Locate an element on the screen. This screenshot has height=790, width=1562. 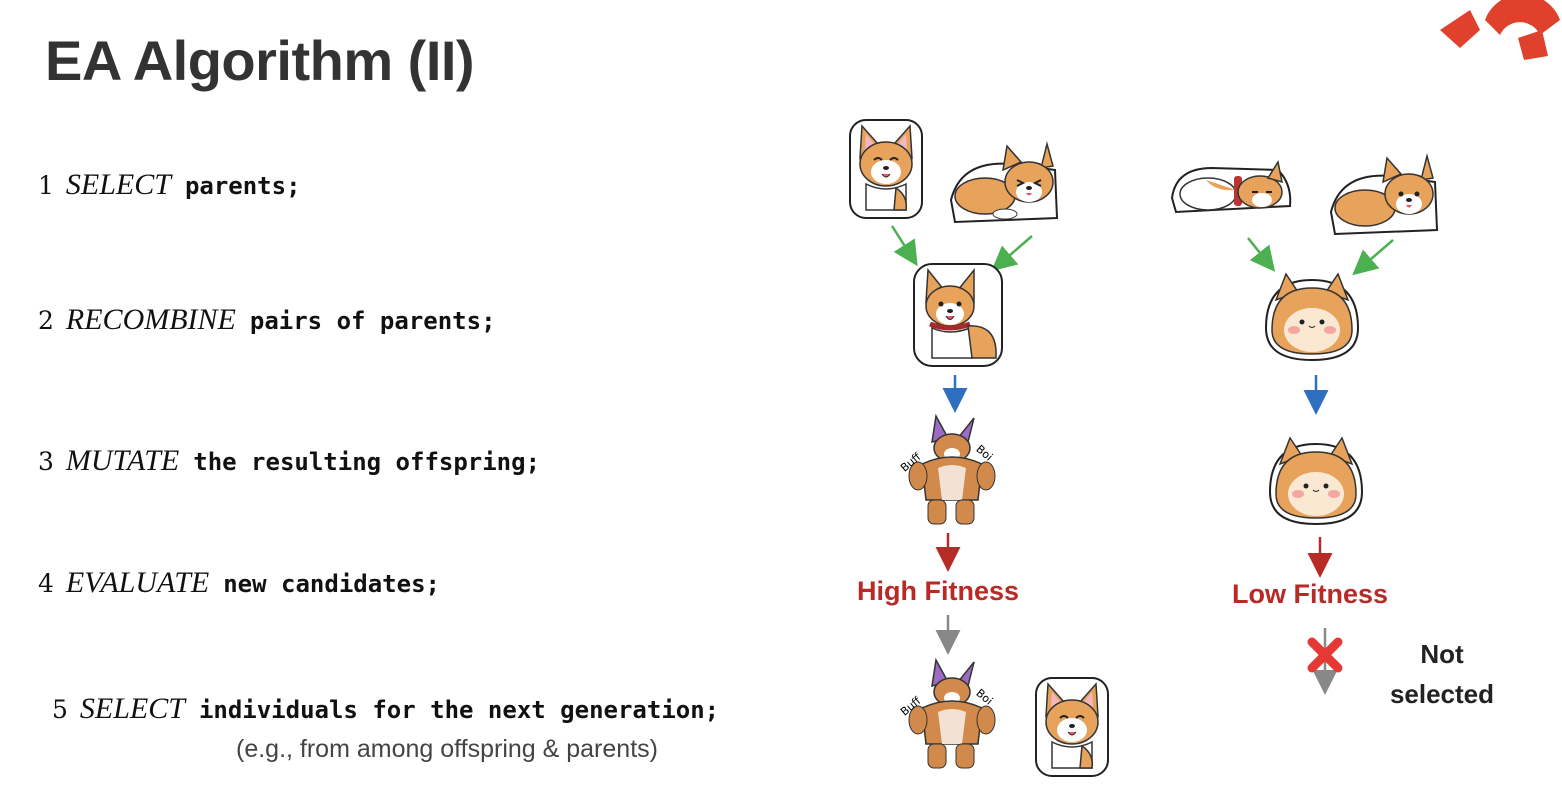
not-selected-line1: Not is located at coordinates (1442, 654).